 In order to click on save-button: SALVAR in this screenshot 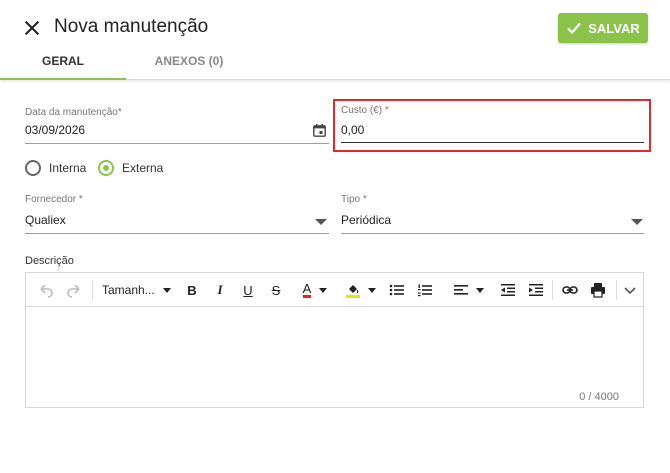, I will do `click(603, 28)`.